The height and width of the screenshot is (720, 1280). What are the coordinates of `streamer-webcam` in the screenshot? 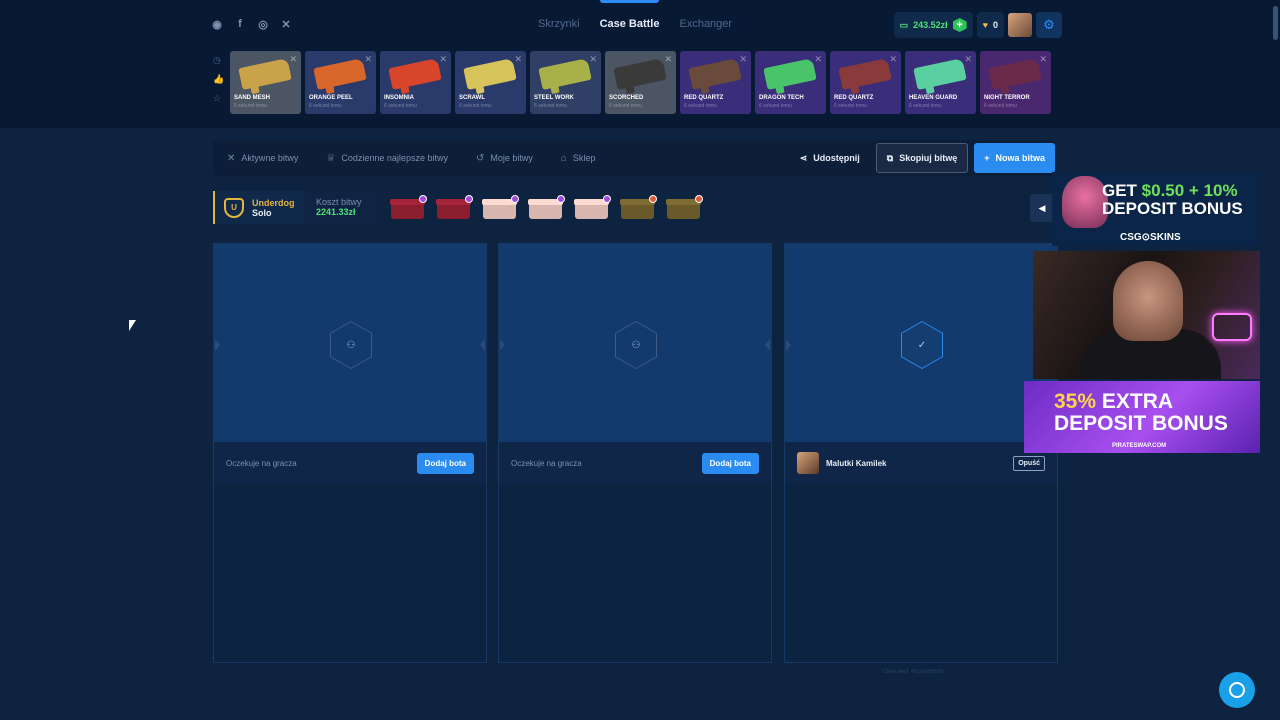 It's located at (1146, 315).